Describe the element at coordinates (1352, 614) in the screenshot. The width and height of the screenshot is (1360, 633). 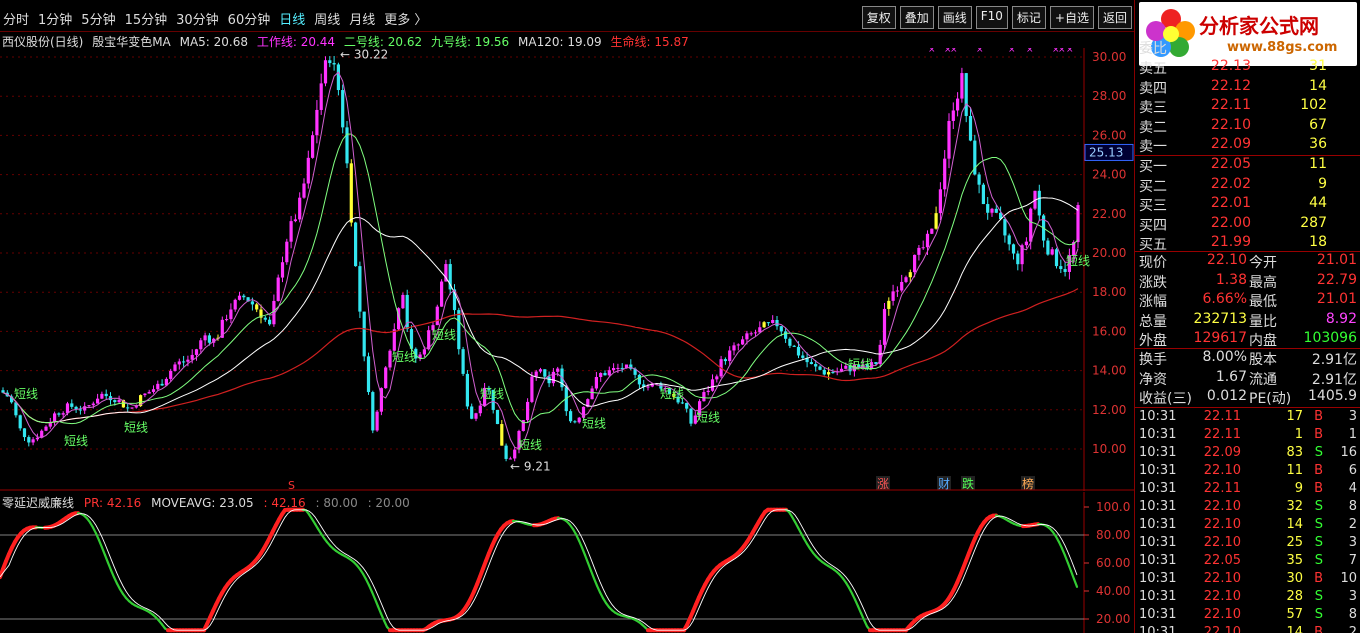
I see `trade-cell: 8` at that location.